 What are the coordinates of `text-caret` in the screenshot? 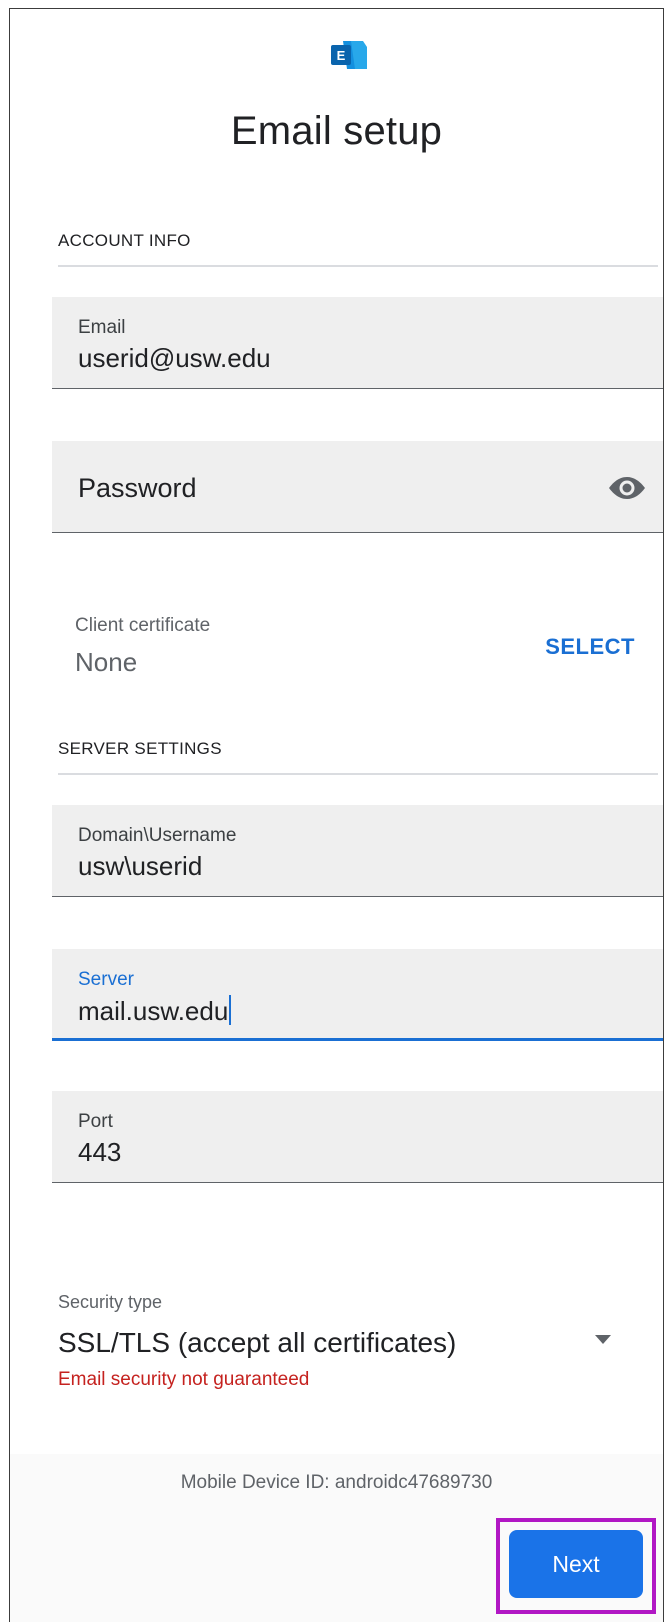 It's located at (230, 1010).